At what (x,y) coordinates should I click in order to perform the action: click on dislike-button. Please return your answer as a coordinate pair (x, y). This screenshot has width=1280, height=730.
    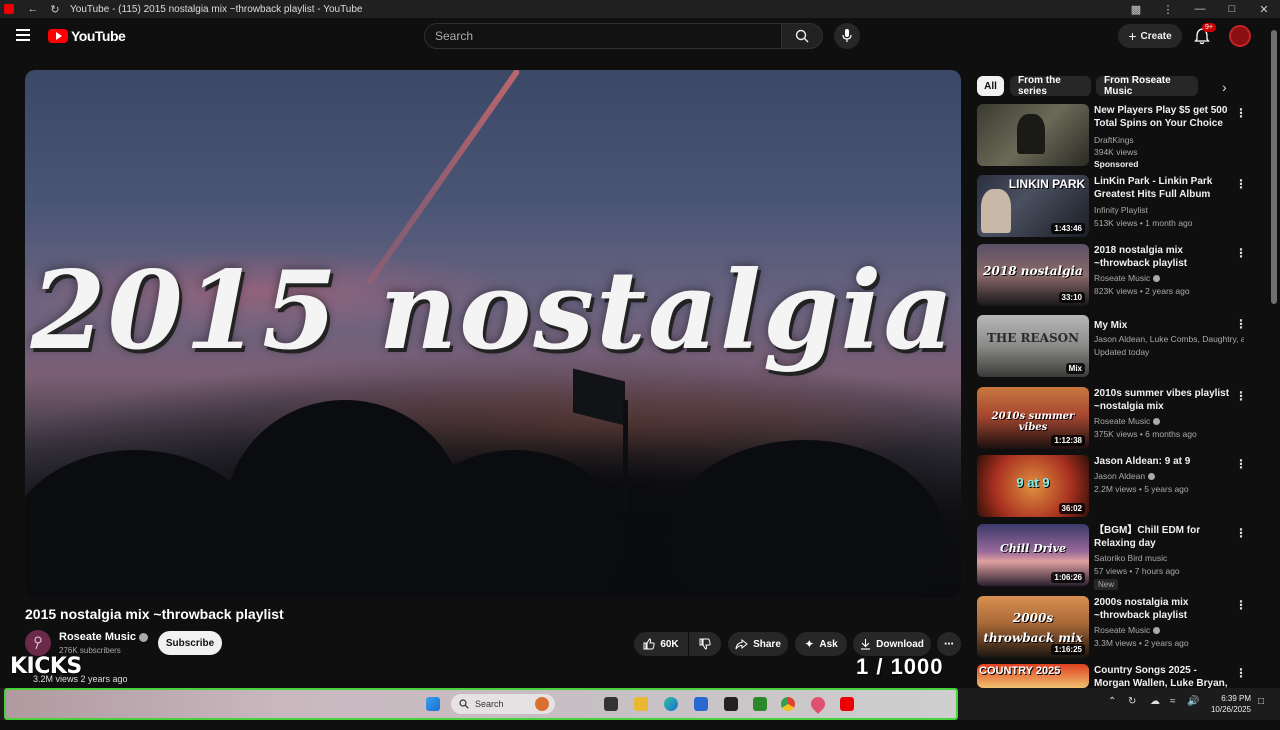
    Looking at the image, I should click on (705, 644).